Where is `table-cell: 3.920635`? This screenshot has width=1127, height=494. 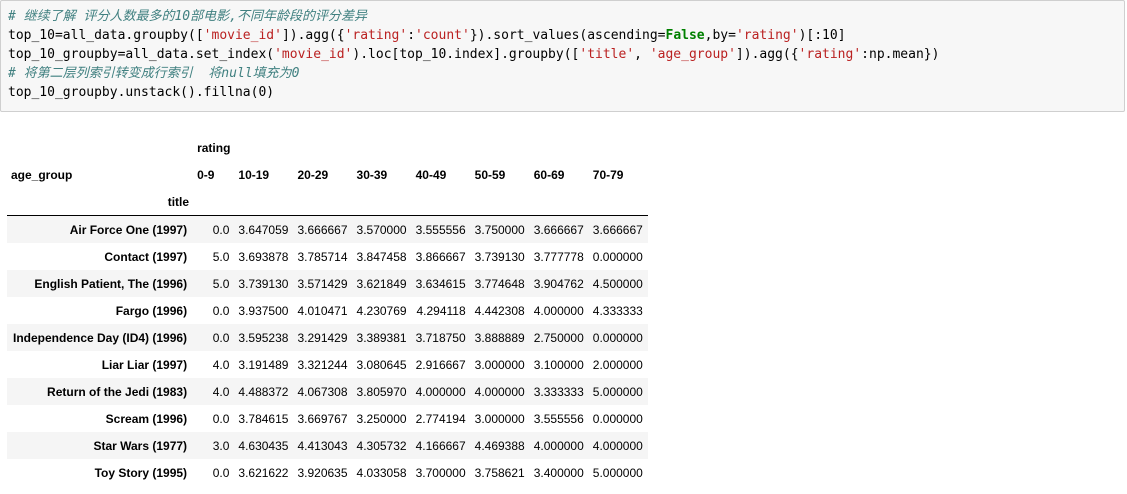
table-cell: 3.920635 is located at coordinates (322, 472).